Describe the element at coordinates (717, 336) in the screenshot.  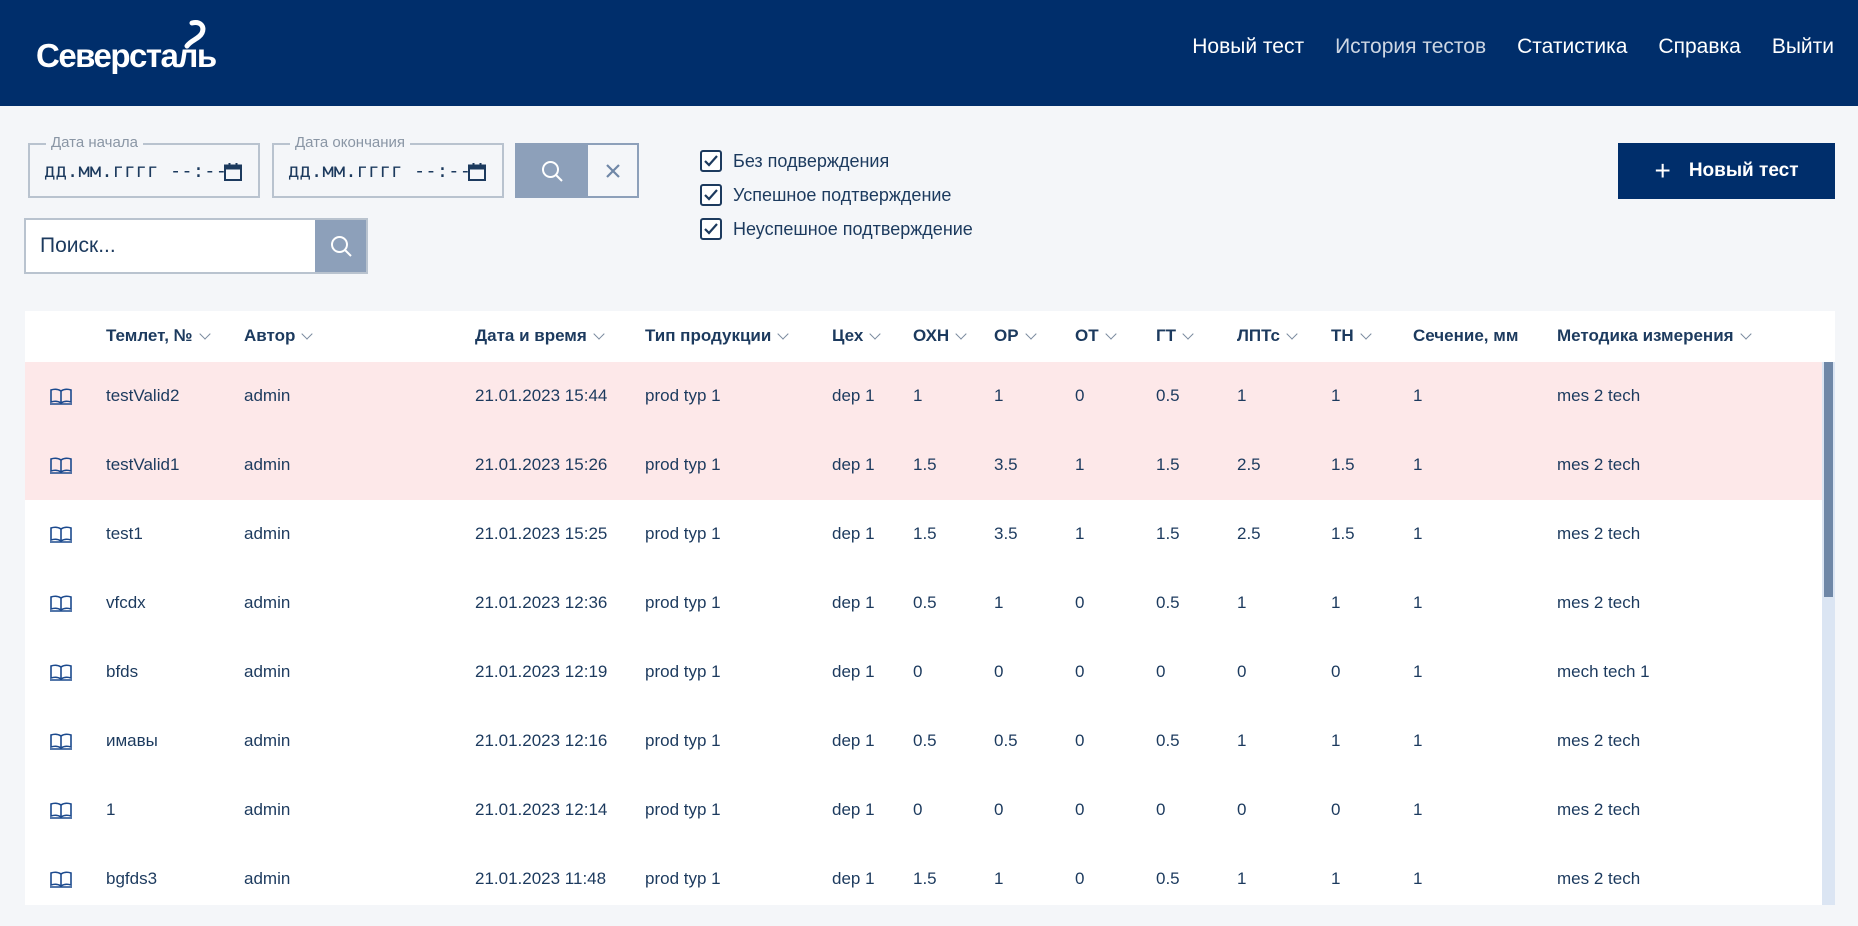
I see `column-header-product-type: Тип продукции` at that location.